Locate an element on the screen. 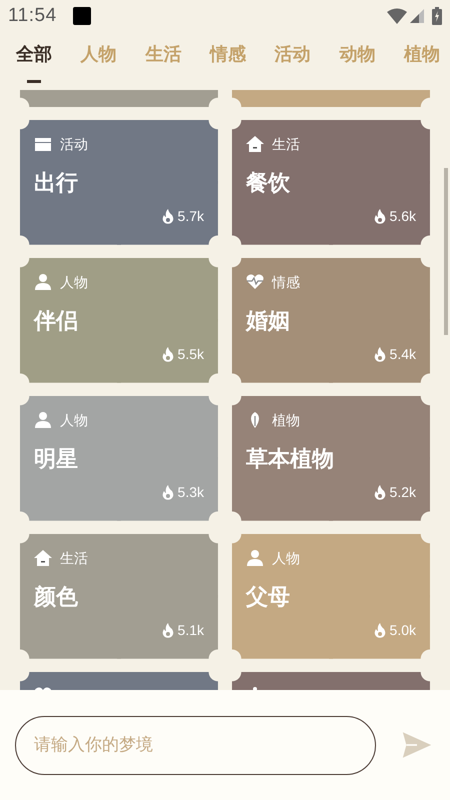  heart-pulse-icon is located at coordinates (255, 282).